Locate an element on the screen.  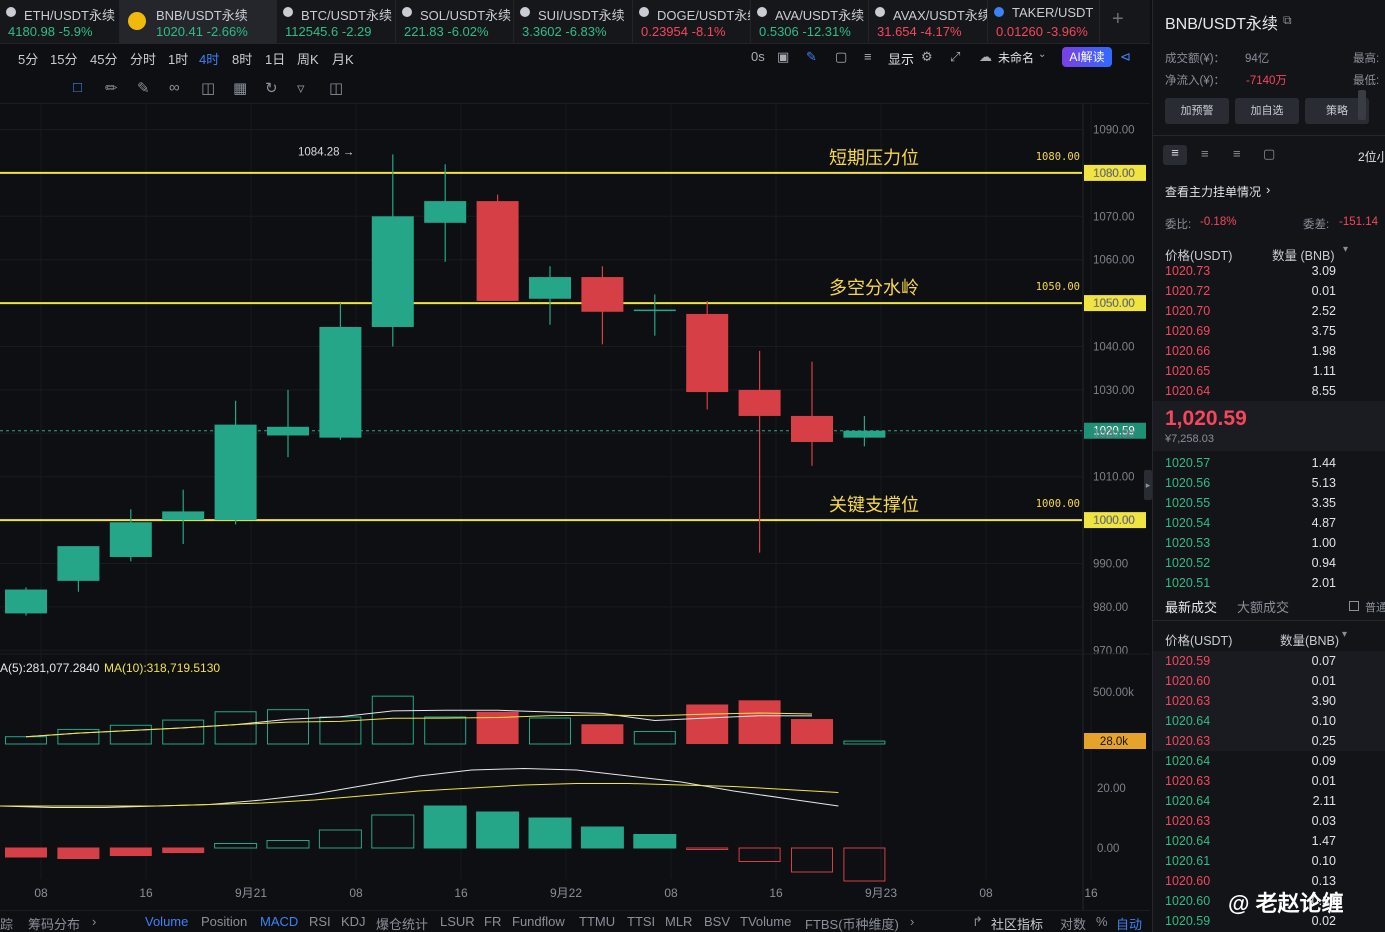
expand-icon: ⤢ is located at coordinates (955, 57).